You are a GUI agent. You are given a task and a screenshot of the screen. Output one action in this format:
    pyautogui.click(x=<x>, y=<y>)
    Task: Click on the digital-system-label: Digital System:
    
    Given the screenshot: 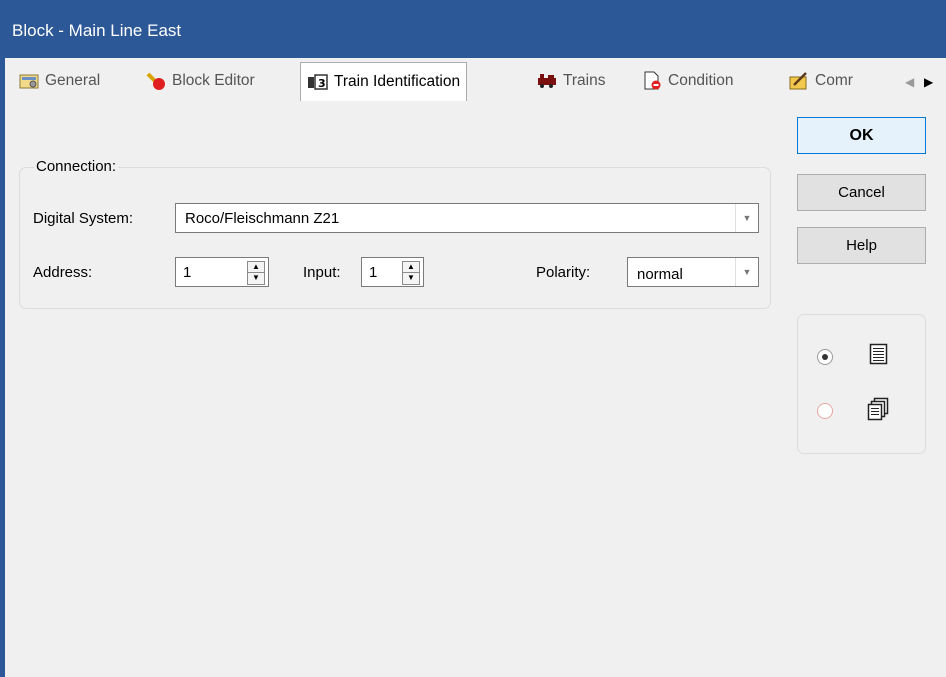 What is the action you would take?
    pyautogui.click(x=83, y=218)
    